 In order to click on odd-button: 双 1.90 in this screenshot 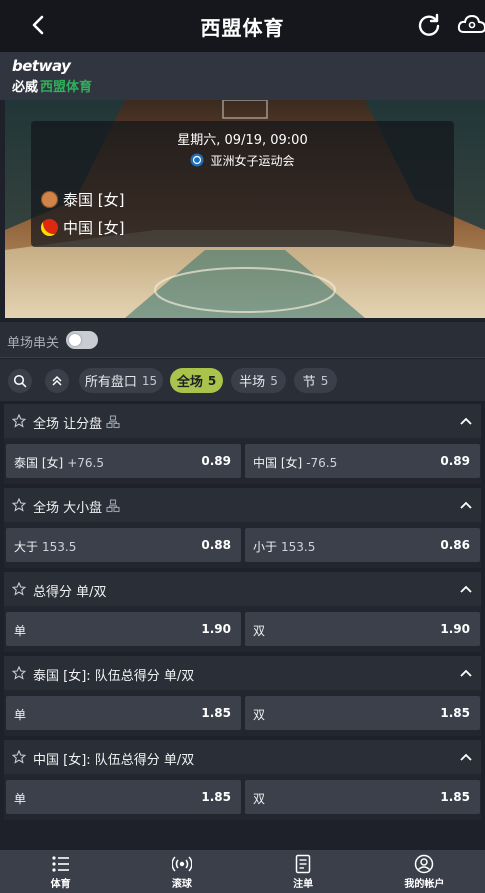, I will do `click(362, 629)`.